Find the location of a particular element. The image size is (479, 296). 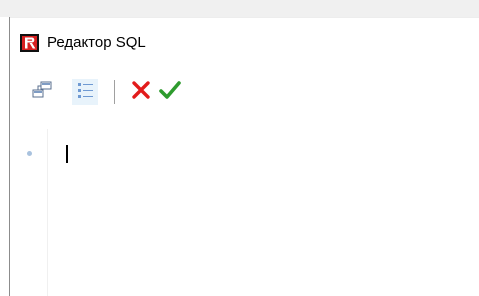

line-marker is located at coordinates (29, 153).